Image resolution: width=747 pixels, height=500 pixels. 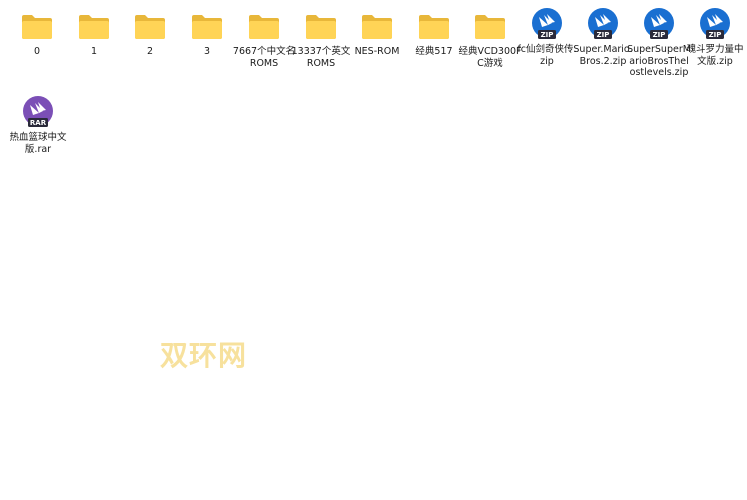 I want to click on item-label: 魂斗罗力量中文版.zip, so click(x=715, y=55).